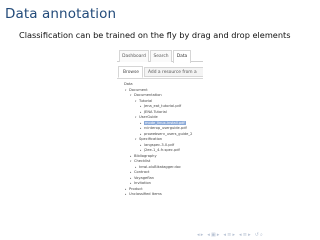 This screenshot has width=320, height=240. Describe the element at coordinates (159, 144) in the screenshot. I see `tree-node-label: langspec-3.0.pdf` at that location.